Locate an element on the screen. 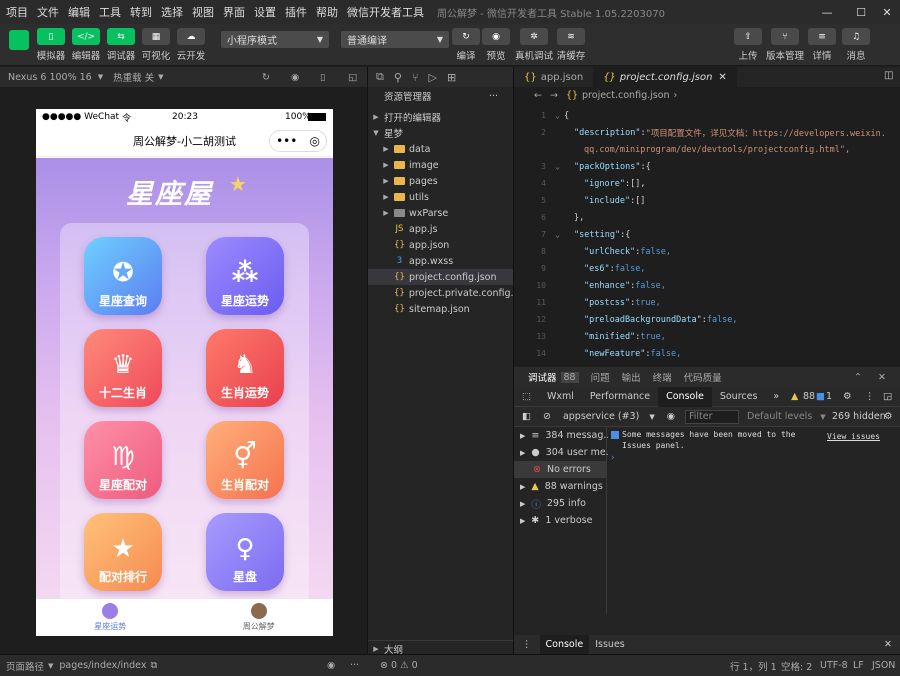 The width and height of the screenshot is (900, 676). tab-app-json: {} app.json is located at coordinates (553, 77).